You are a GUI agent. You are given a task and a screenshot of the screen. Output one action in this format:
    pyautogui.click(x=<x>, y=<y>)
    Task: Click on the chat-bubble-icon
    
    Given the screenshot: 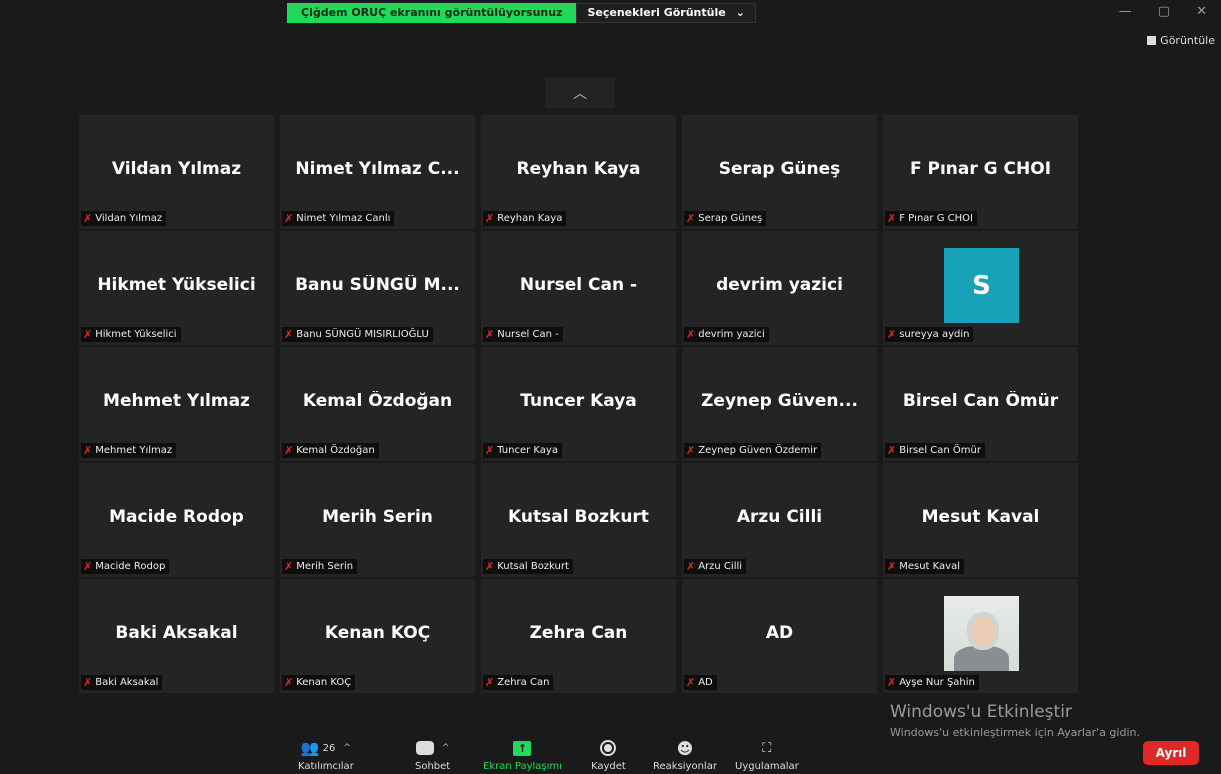 What is the action you would take?
    pyautogui.click(x=424, y=748)
    